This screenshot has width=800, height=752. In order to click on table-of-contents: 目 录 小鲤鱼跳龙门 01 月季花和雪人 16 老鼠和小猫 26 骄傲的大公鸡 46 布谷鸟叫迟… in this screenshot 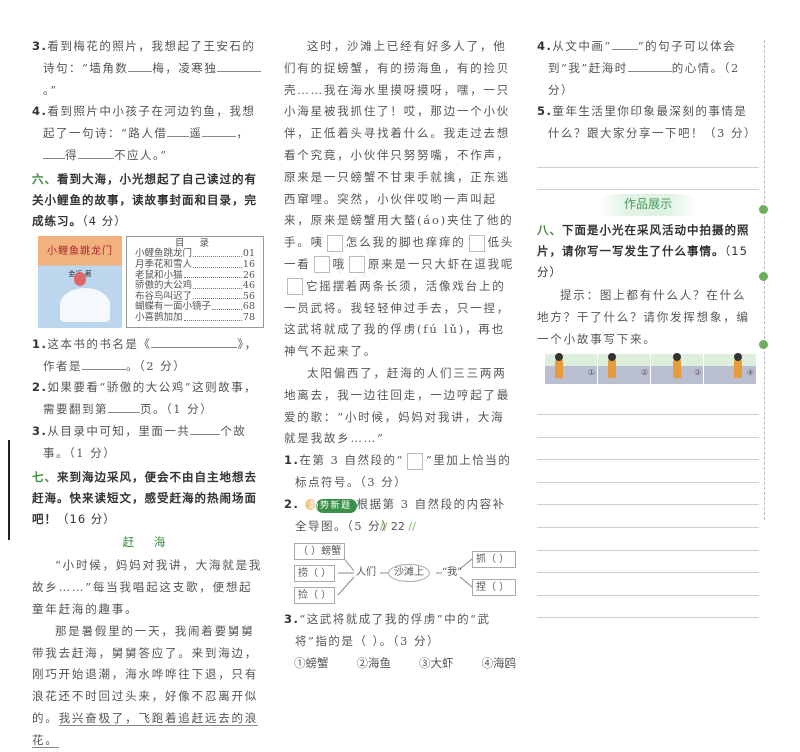, I will do `click(195, 281)`.